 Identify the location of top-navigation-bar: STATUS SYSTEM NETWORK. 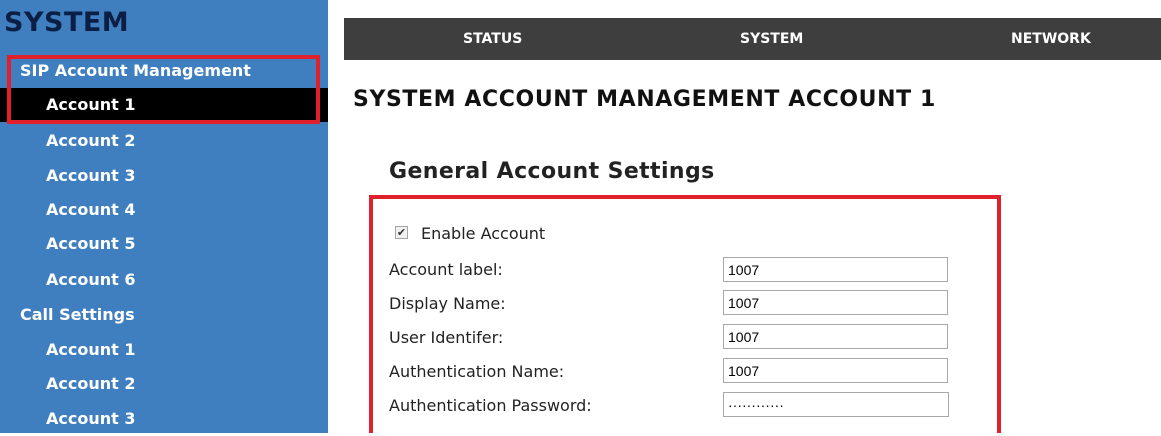
(752, 39).